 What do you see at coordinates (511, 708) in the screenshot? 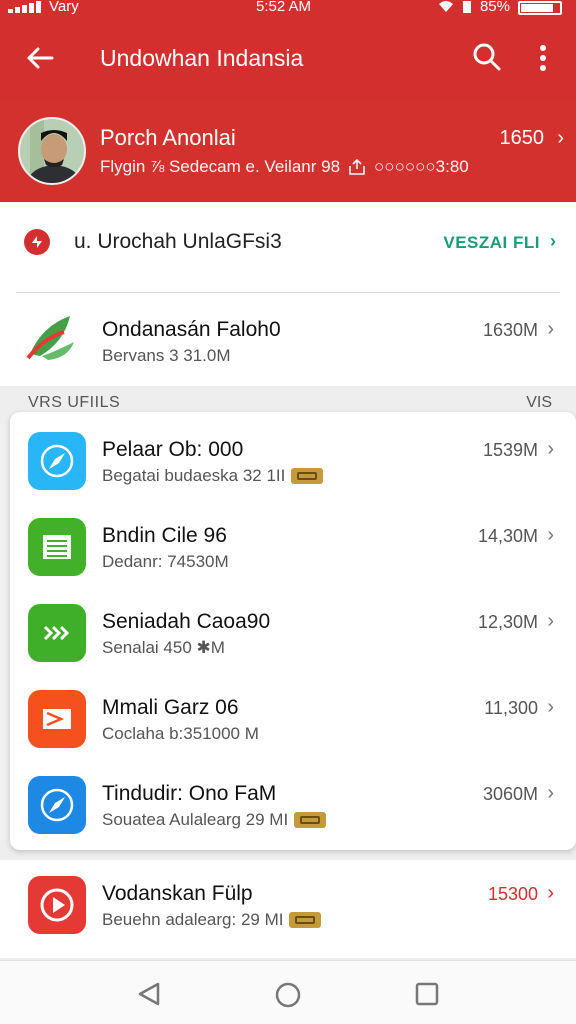
I see `app-value: 11,300` at bounding box center [511, 708].